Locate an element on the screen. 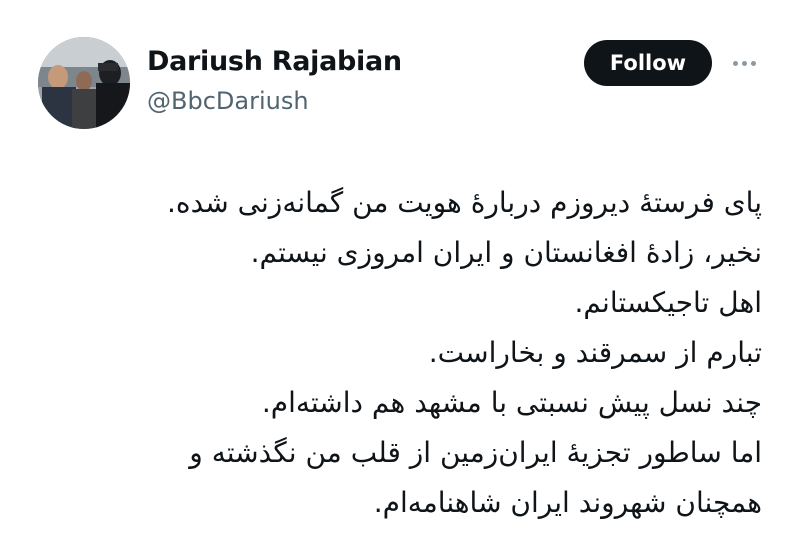 The height and width of the screenshot is (538, 800). follow-button: Follow is located at coordinates (648, 63).